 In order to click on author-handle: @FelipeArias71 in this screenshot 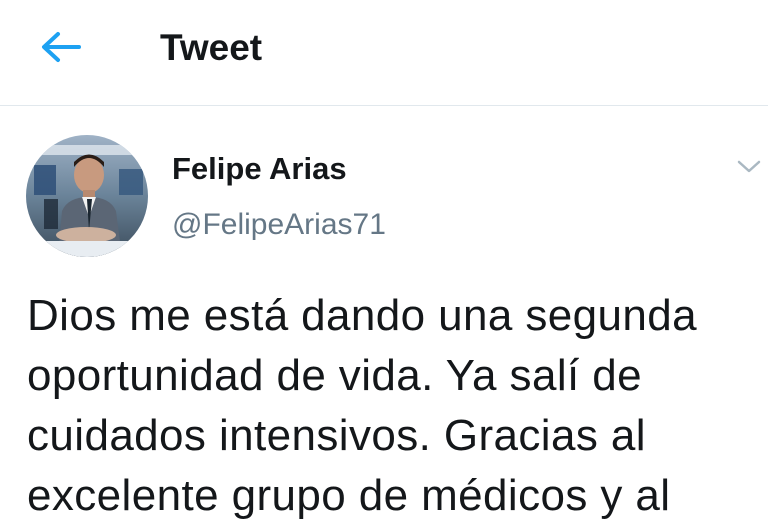, I will do `click(279, 225)`.